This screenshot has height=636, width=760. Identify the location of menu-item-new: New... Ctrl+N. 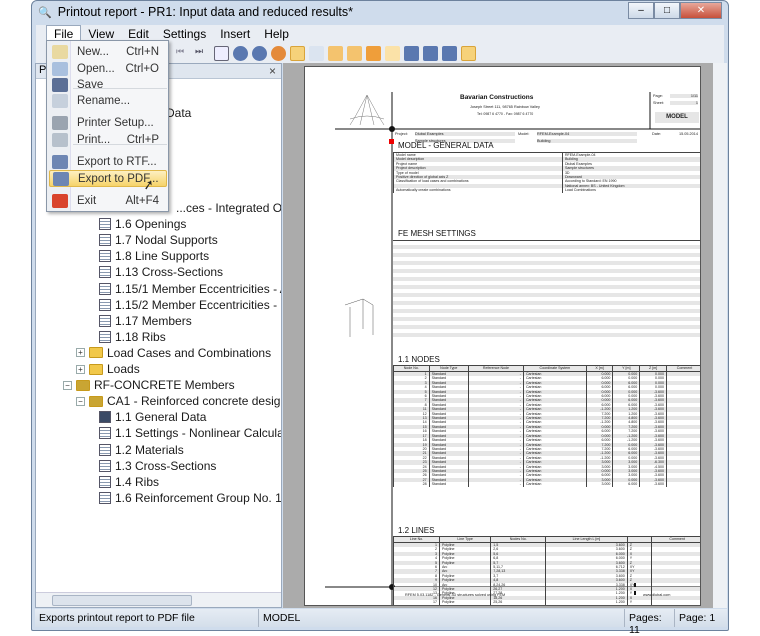
(108, 51).